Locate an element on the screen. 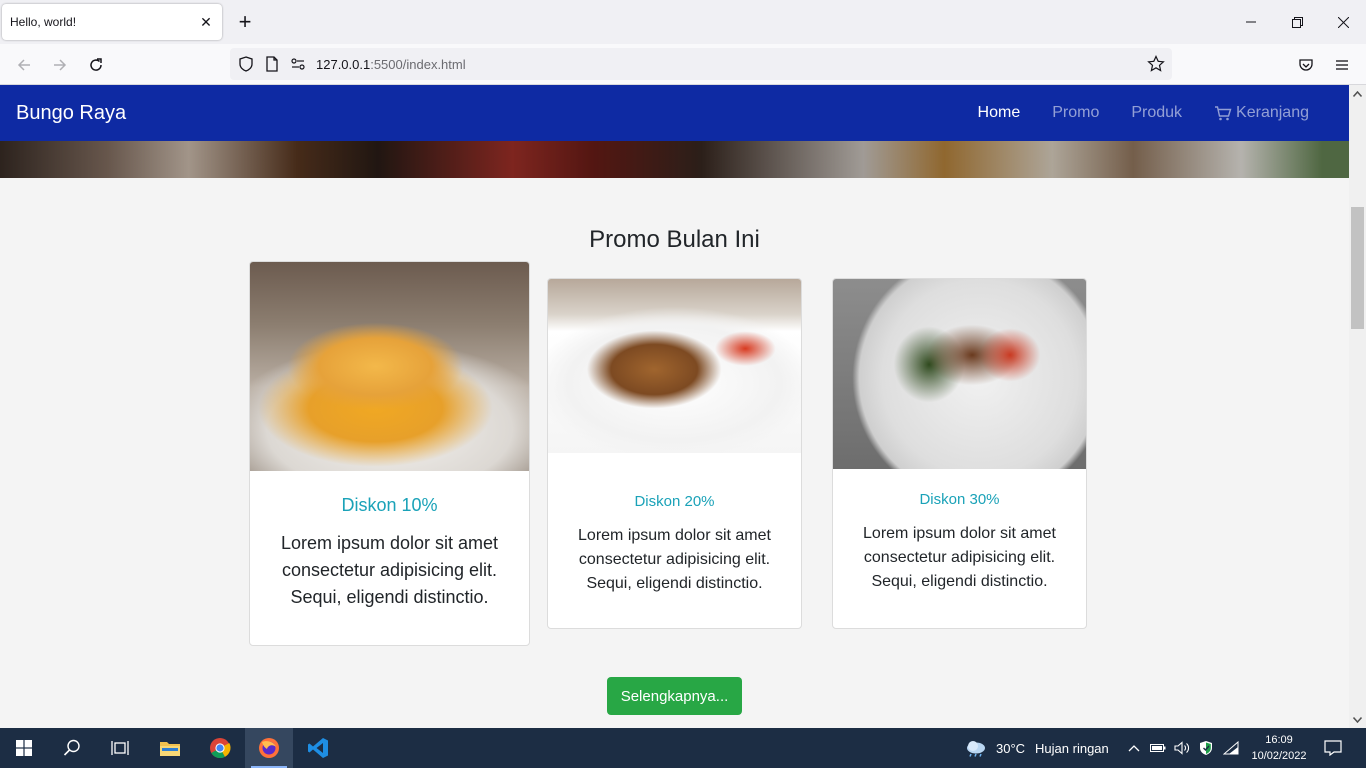  section-title: Promo Bulan Ini is located at coordinates (674, 239).